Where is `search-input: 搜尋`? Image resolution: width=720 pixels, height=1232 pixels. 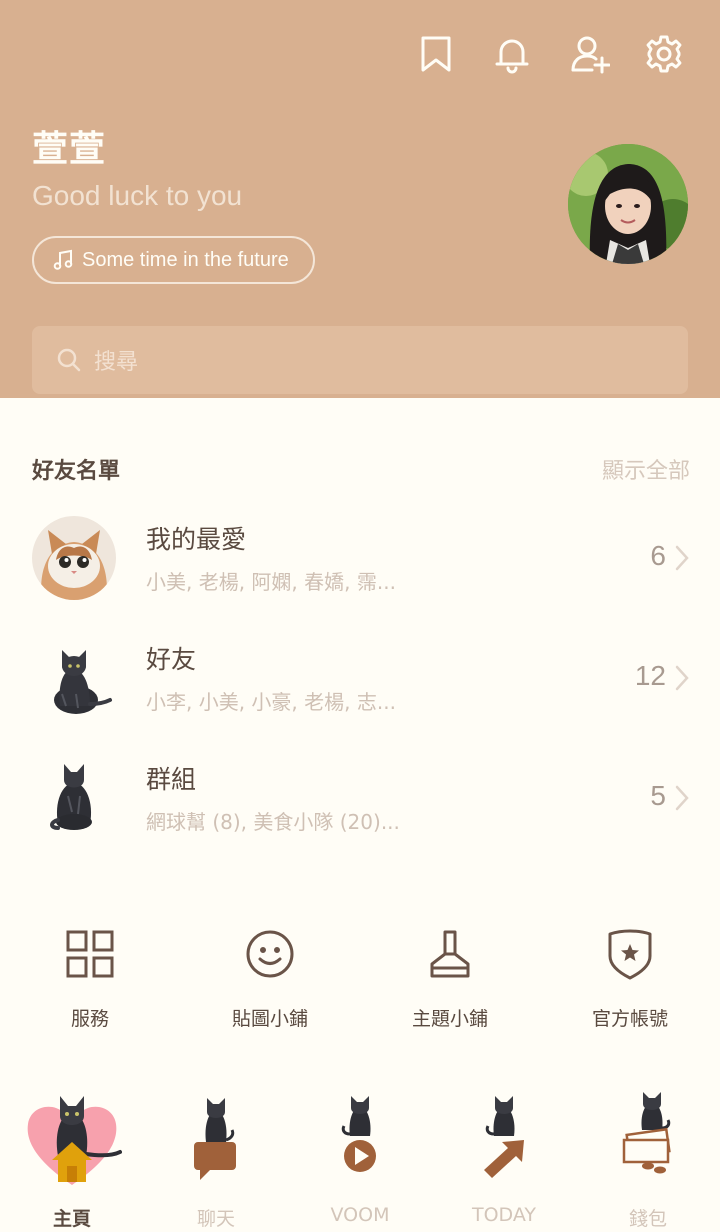 search-input: 搜尋 is located at coordinates (360, 360).